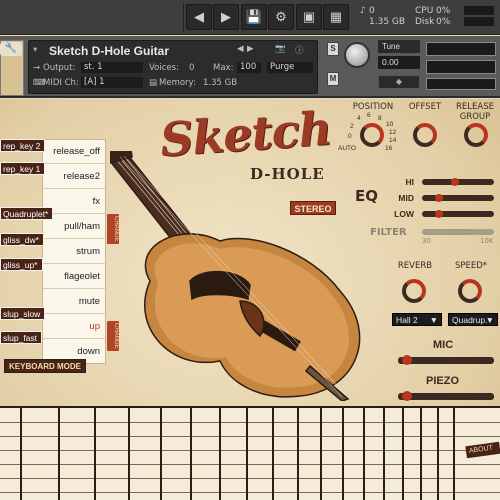 This screenshot has height=500, width=500. What do you see at coordinates (45, 366) in the screenshot?
I see `keyboard-mode-button: KEYBOARD MODE` at bounding box center [45, 366].